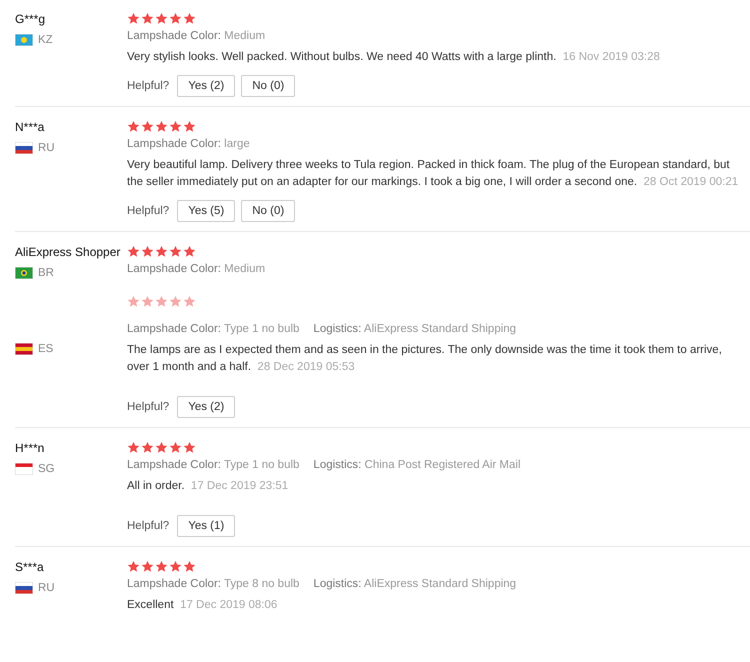 The image size is (750, 662). Describe the element at coordinates (46, 469) in the screenshot. I see `country-code: SG` at that location.